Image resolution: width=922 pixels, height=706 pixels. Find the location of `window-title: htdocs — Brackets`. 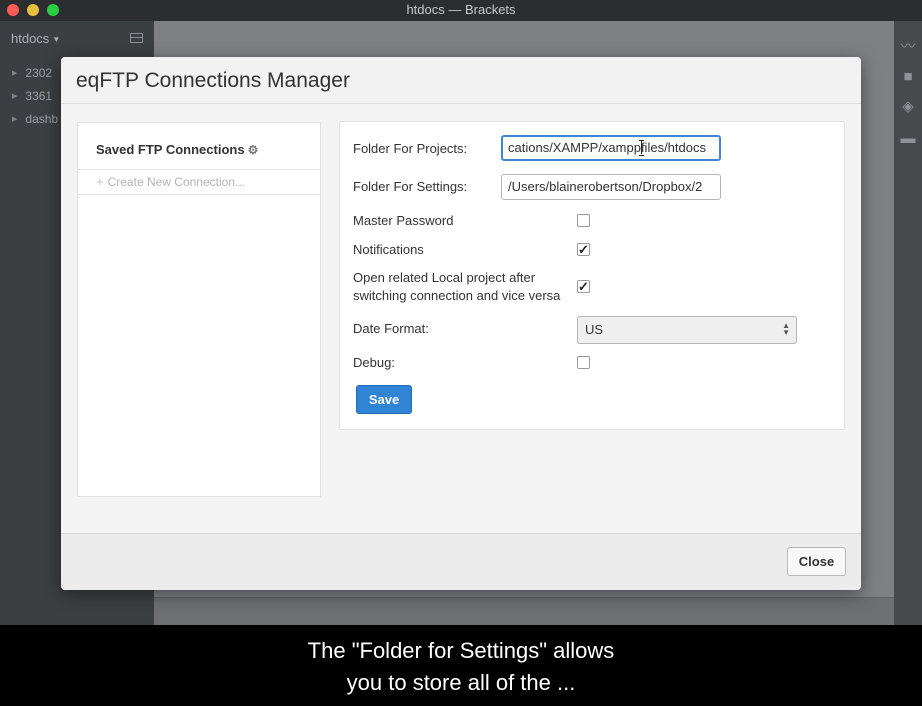

window-title: htdocs — Brackets is located at coordinates (461, 9).